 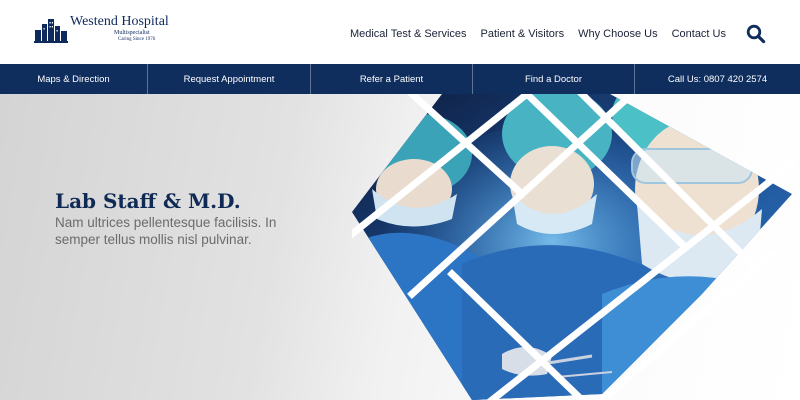 I want to click on nav-medical-test-services: Medical Test & Services, so click(x=408, y=34).